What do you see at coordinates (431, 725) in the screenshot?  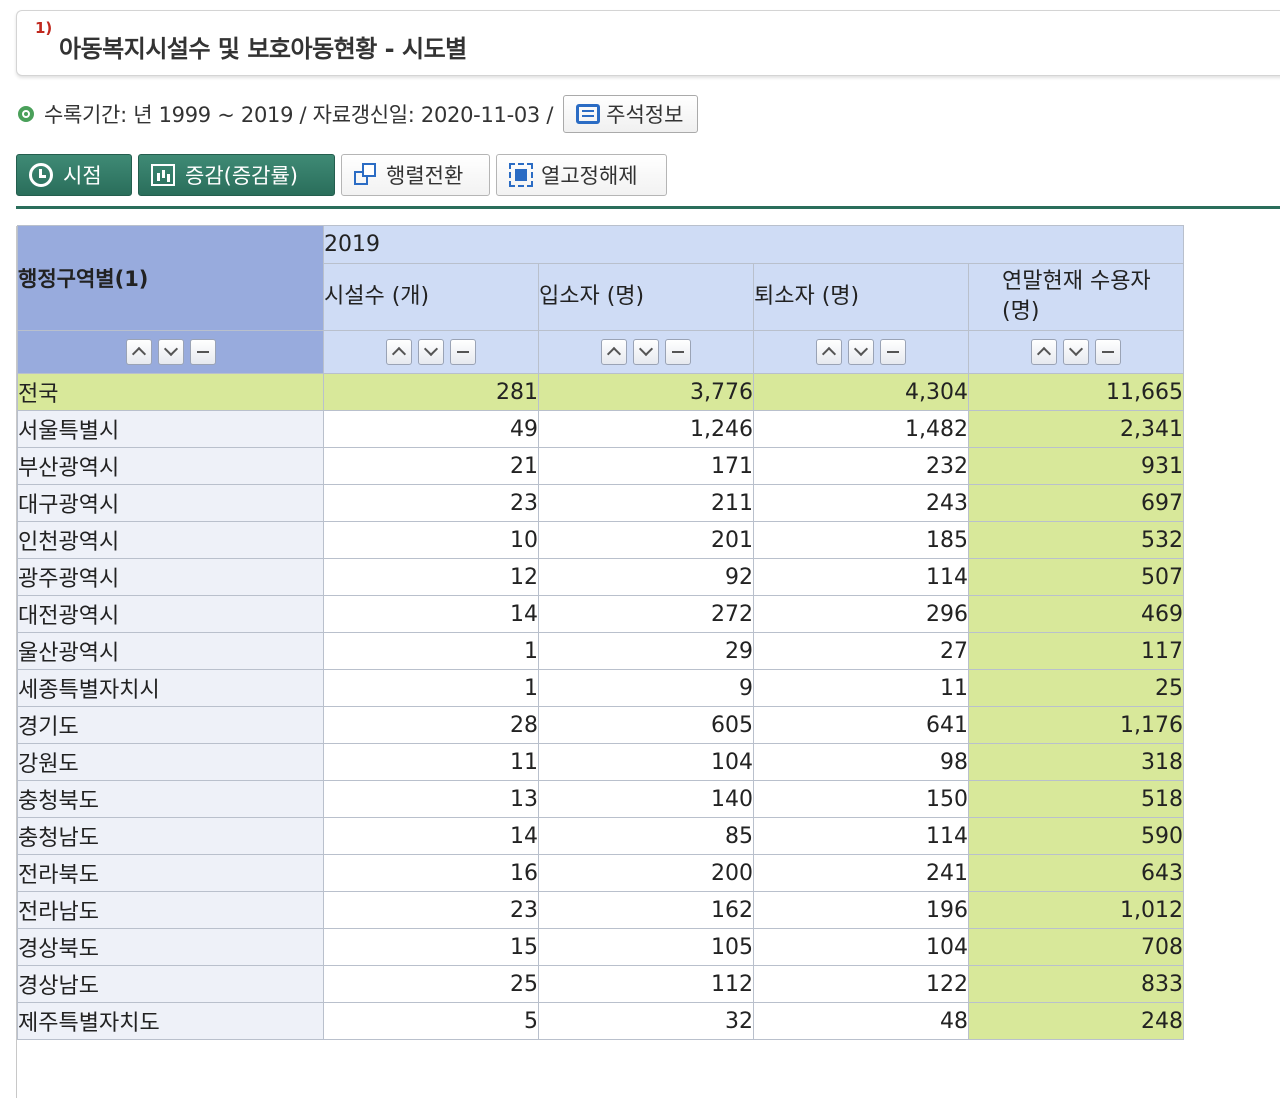 I see `value-cell: 28` at bounding box center [431, 725].